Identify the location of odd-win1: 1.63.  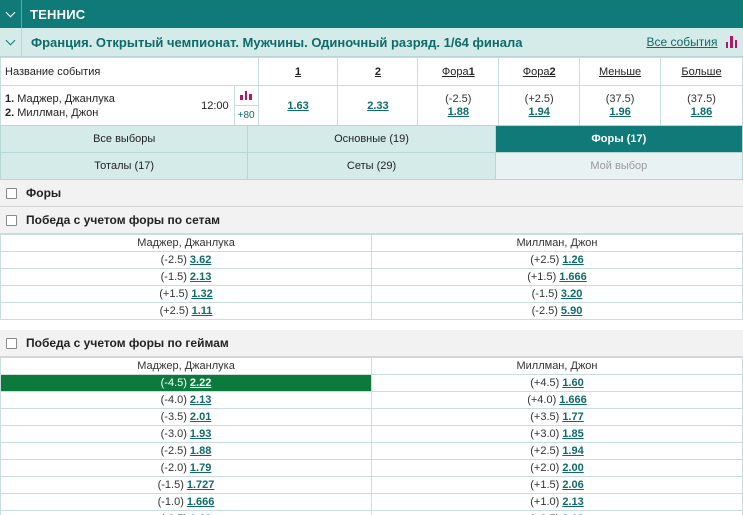
(297, 106).